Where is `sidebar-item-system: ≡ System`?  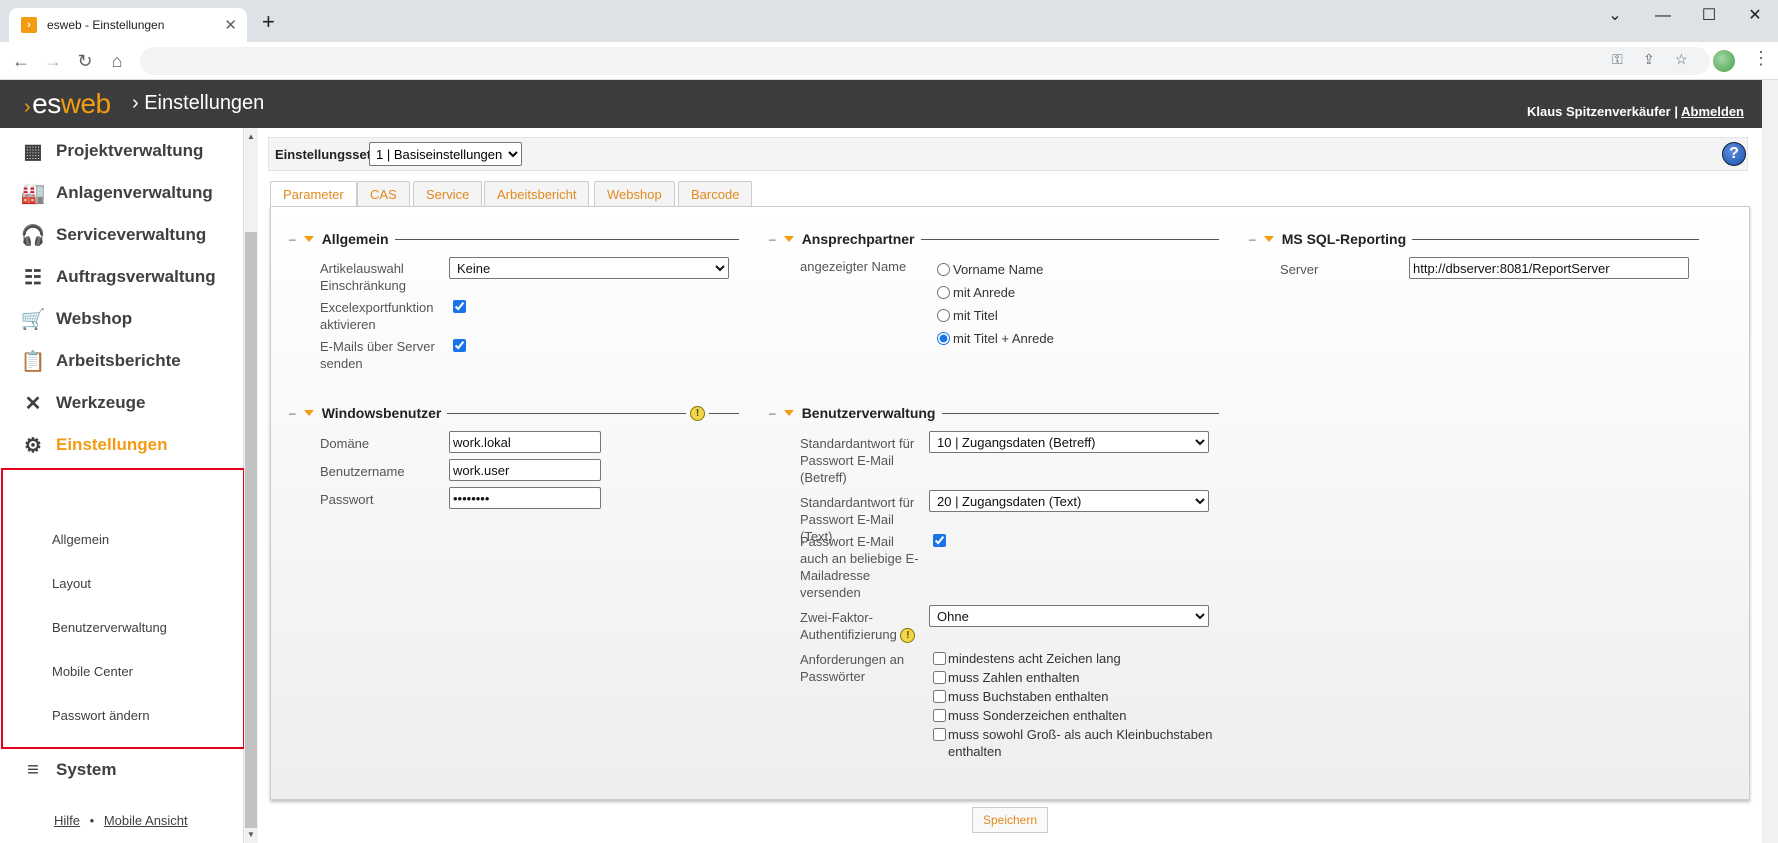 sidebar-item-system: ≡ System is located at coordinates (68, 770).